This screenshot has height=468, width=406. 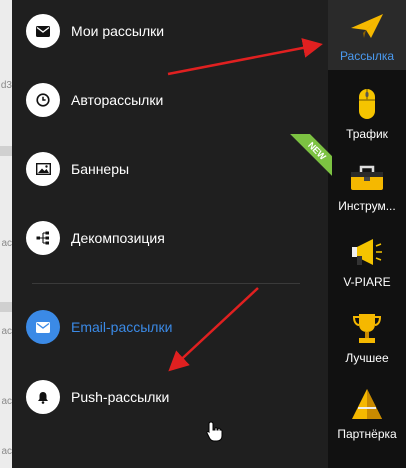 I want to click on menu-item-decomposition: Декомпозиция, so click(x=171, y=238).